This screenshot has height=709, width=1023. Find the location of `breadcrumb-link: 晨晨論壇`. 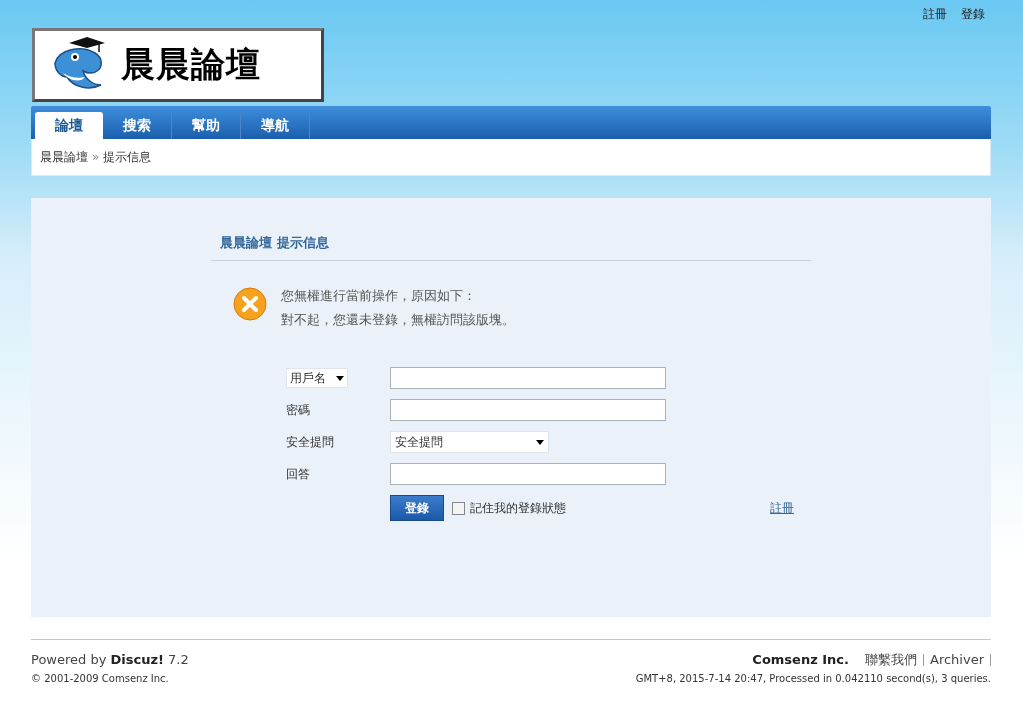

breadcrumb-link: 晨晨論壇 is located at coordinates (64, 157).